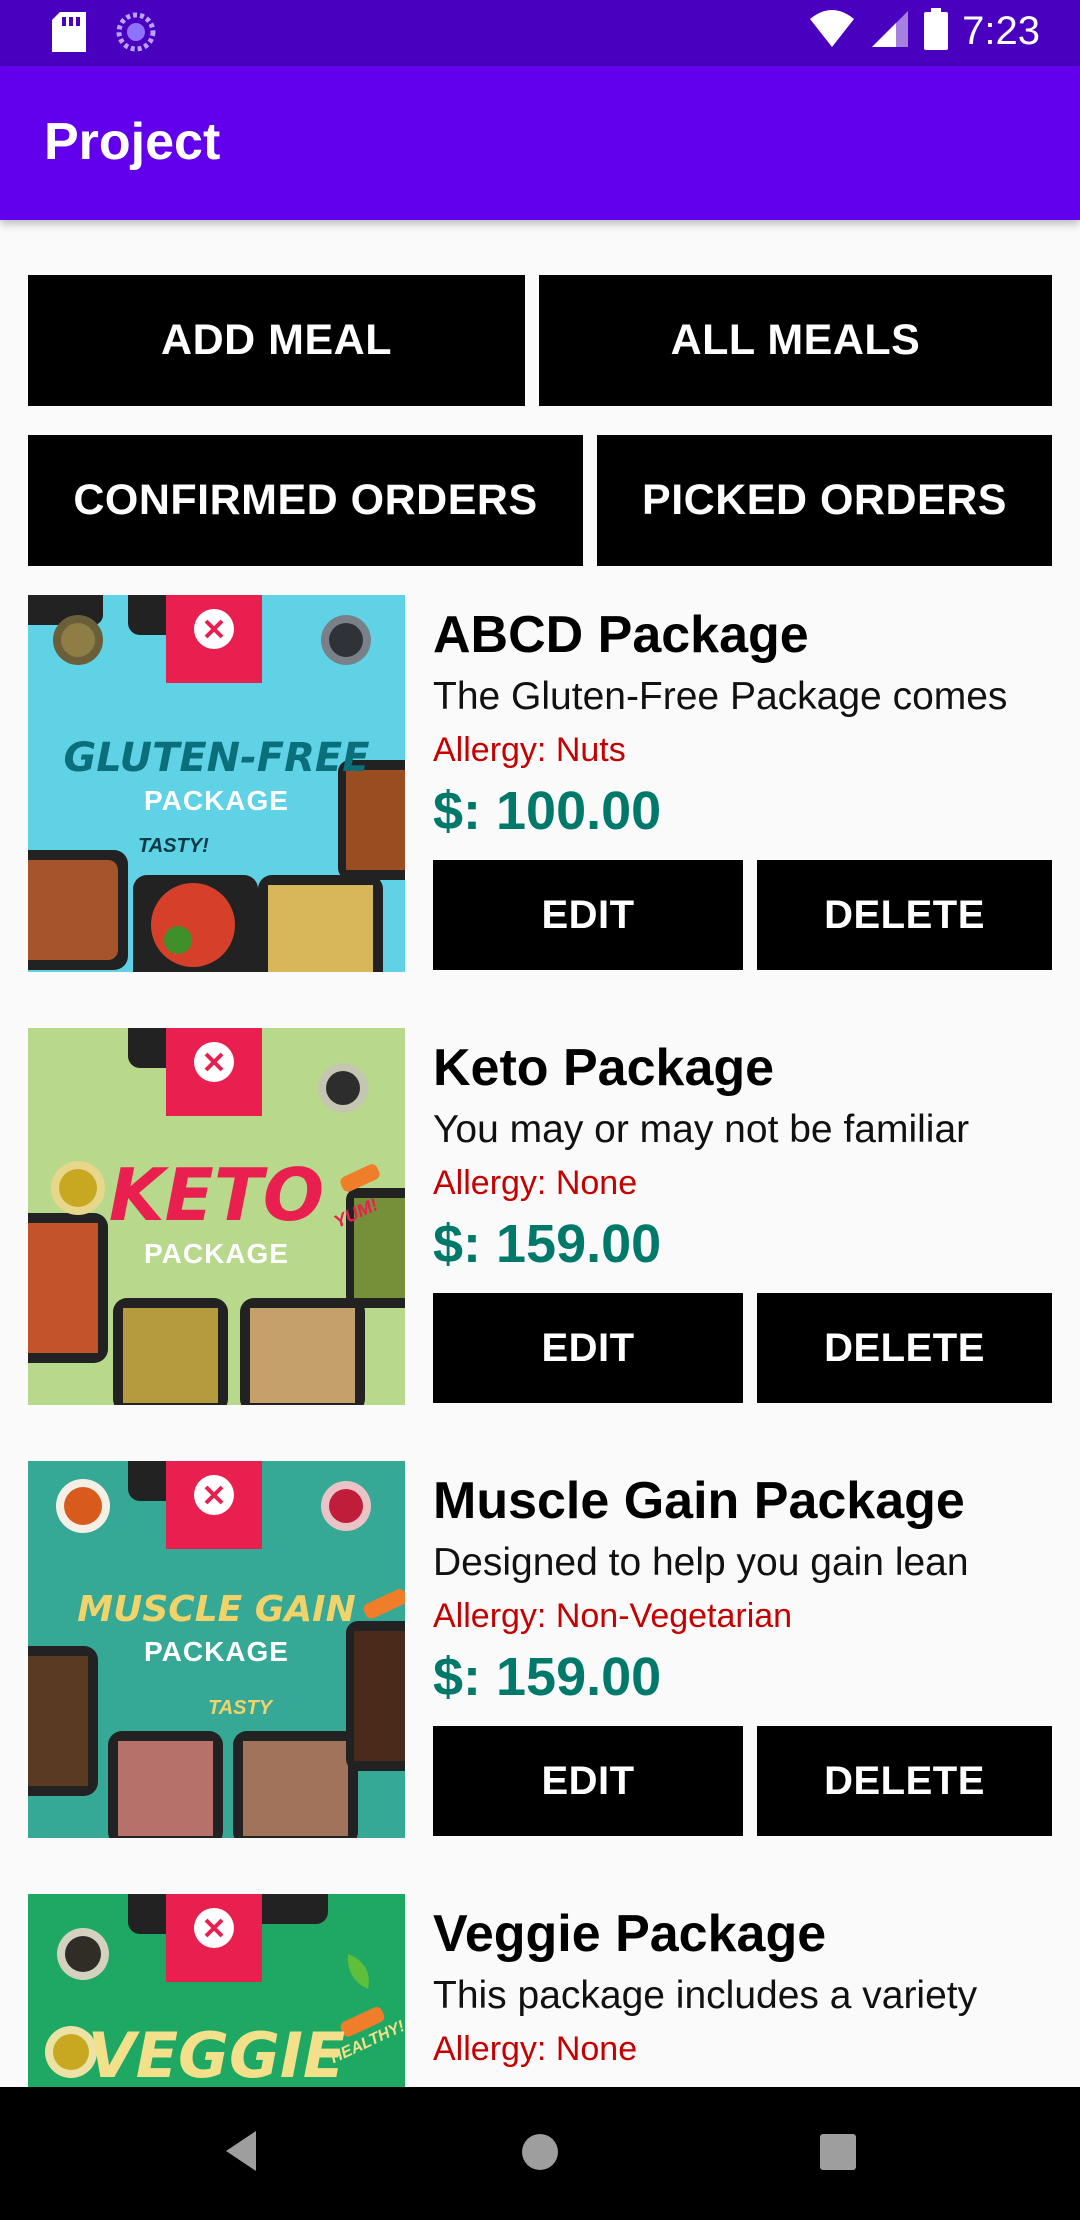 The height and width of the screenshot is (2220, 1080). I want to click on app-title: Project, so click(132, 142).